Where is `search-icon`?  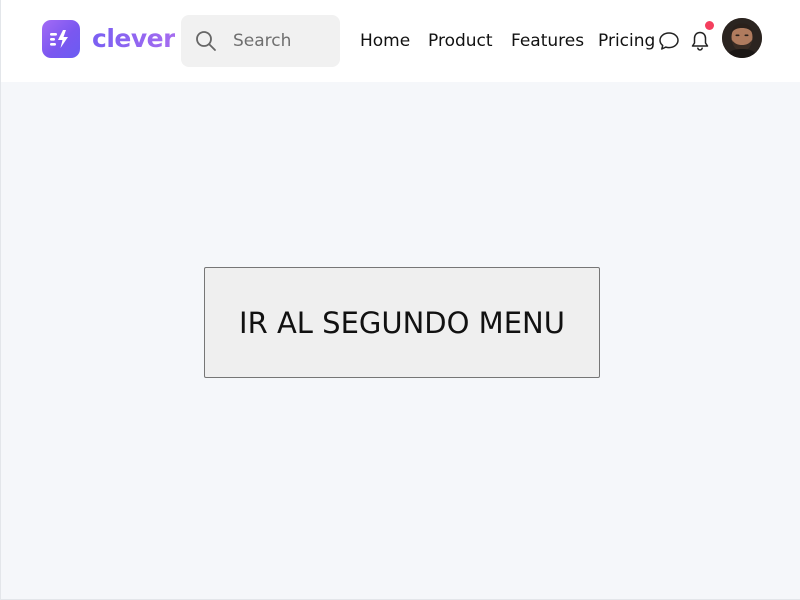
search-icon is located at coordinates (206, 41).